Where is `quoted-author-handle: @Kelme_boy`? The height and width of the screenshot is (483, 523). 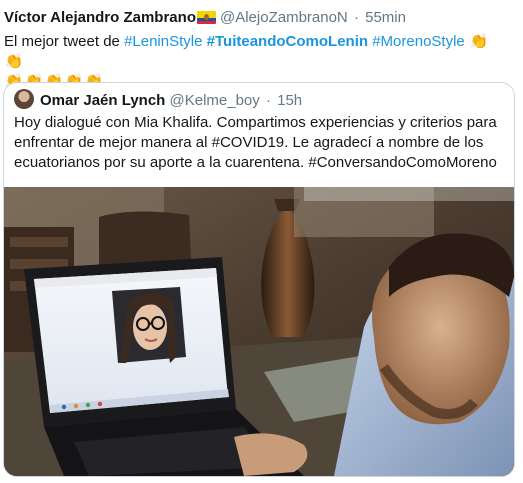 quoted-author-handle: @Kelme_boy is located at coordinates (215, 100).